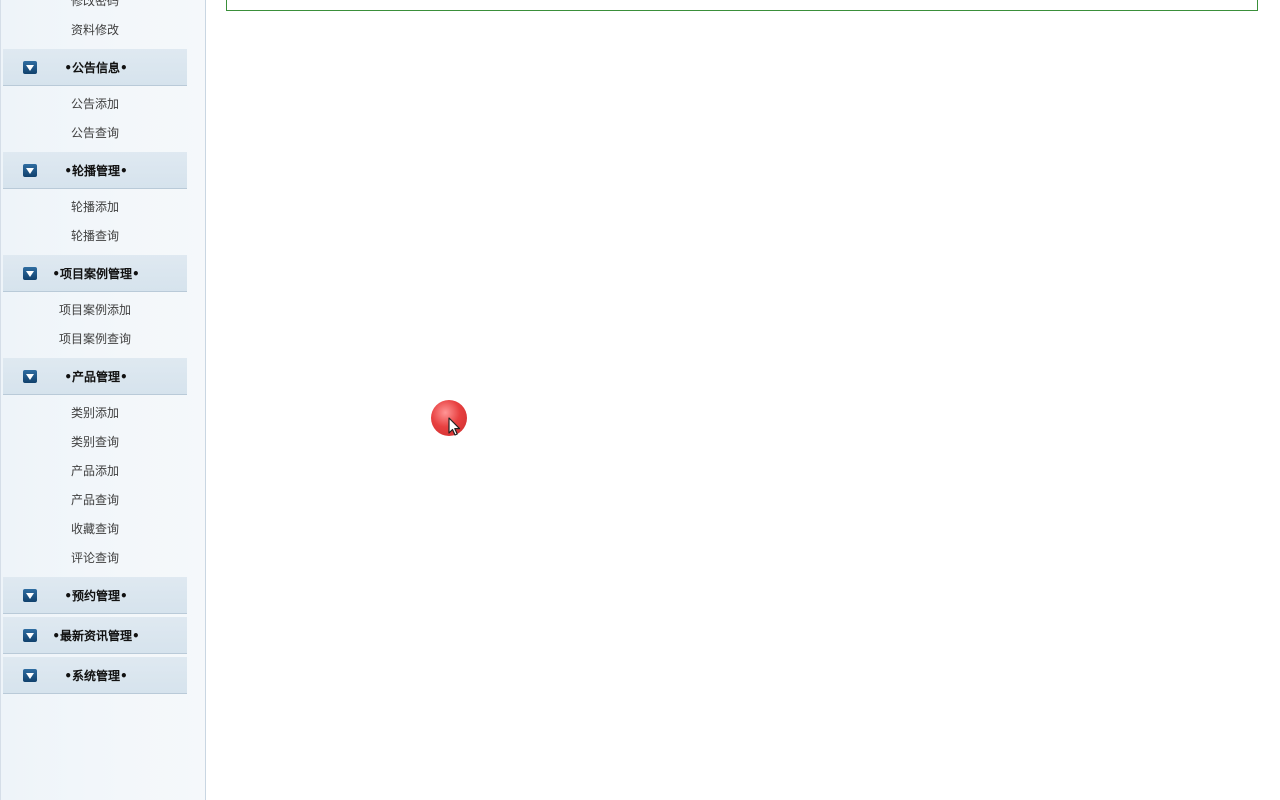 This screenshot has height=800, width=1280. I want to click on sidebar-item-carousel-add: 轮播添加, so click(95, 207).